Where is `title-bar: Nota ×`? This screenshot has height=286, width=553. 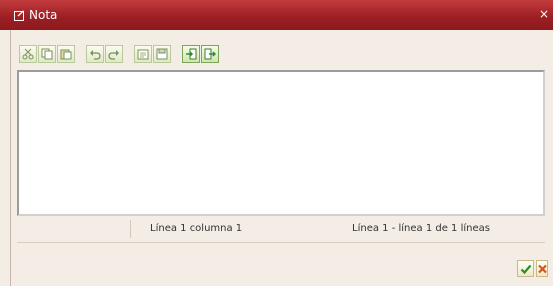 title-bar: Nota × is located at coordinates (276, 15).